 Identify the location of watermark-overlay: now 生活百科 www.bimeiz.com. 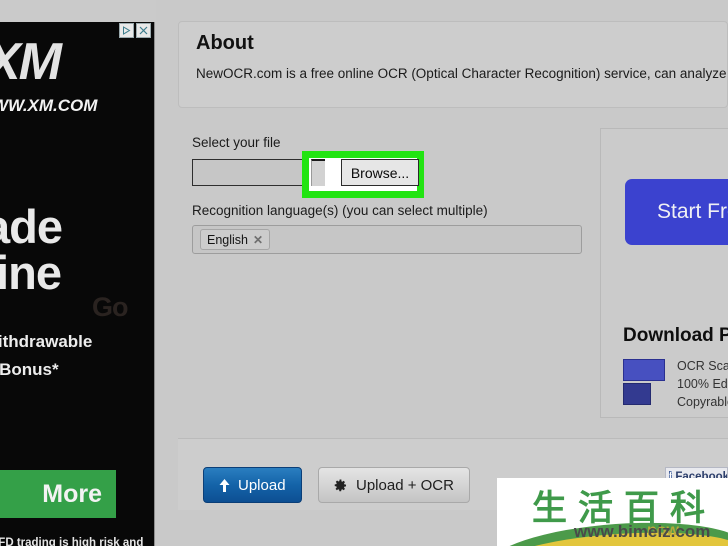
(612, 512).